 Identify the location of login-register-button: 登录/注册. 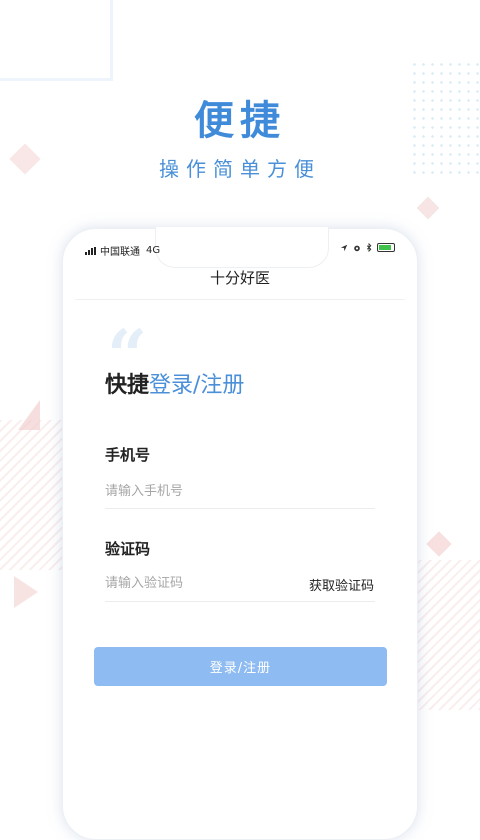
(240, 666).